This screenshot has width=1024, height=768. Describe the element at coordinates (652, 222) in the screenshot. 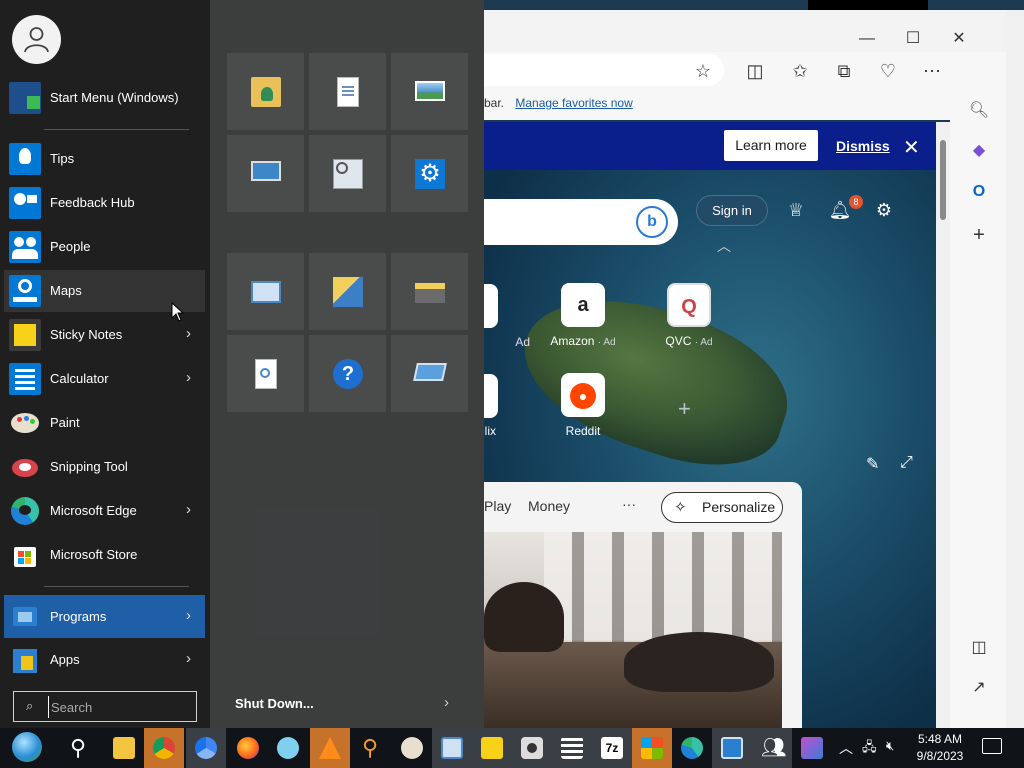

I see `bing-search-icon: b` at that location.